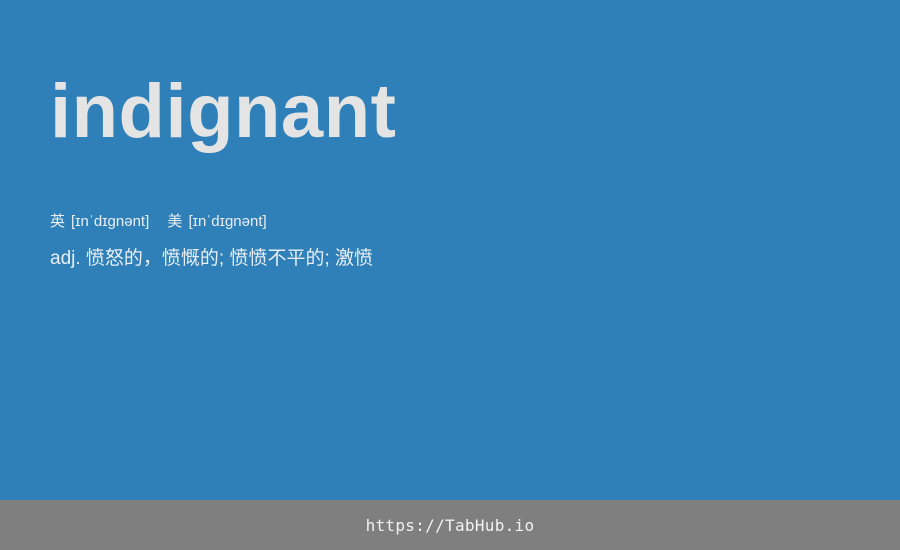 Image resolution: width=900 pixels, height=550 pixels. I want to click on footer-bar: https://TabHub.io, so click(450, 525).